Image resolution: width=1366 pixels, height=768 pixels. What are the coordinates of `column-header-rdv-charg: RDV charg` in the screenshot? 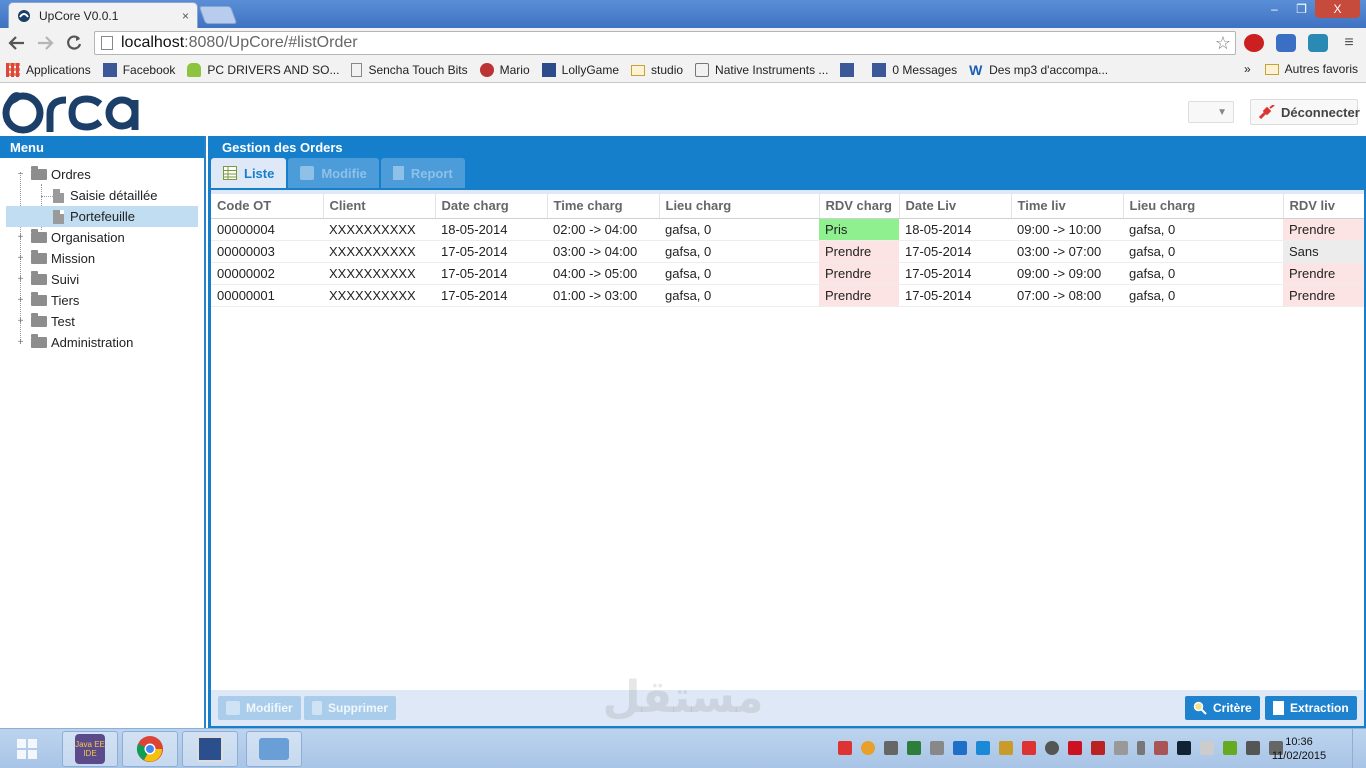 It's located at (859, 206).